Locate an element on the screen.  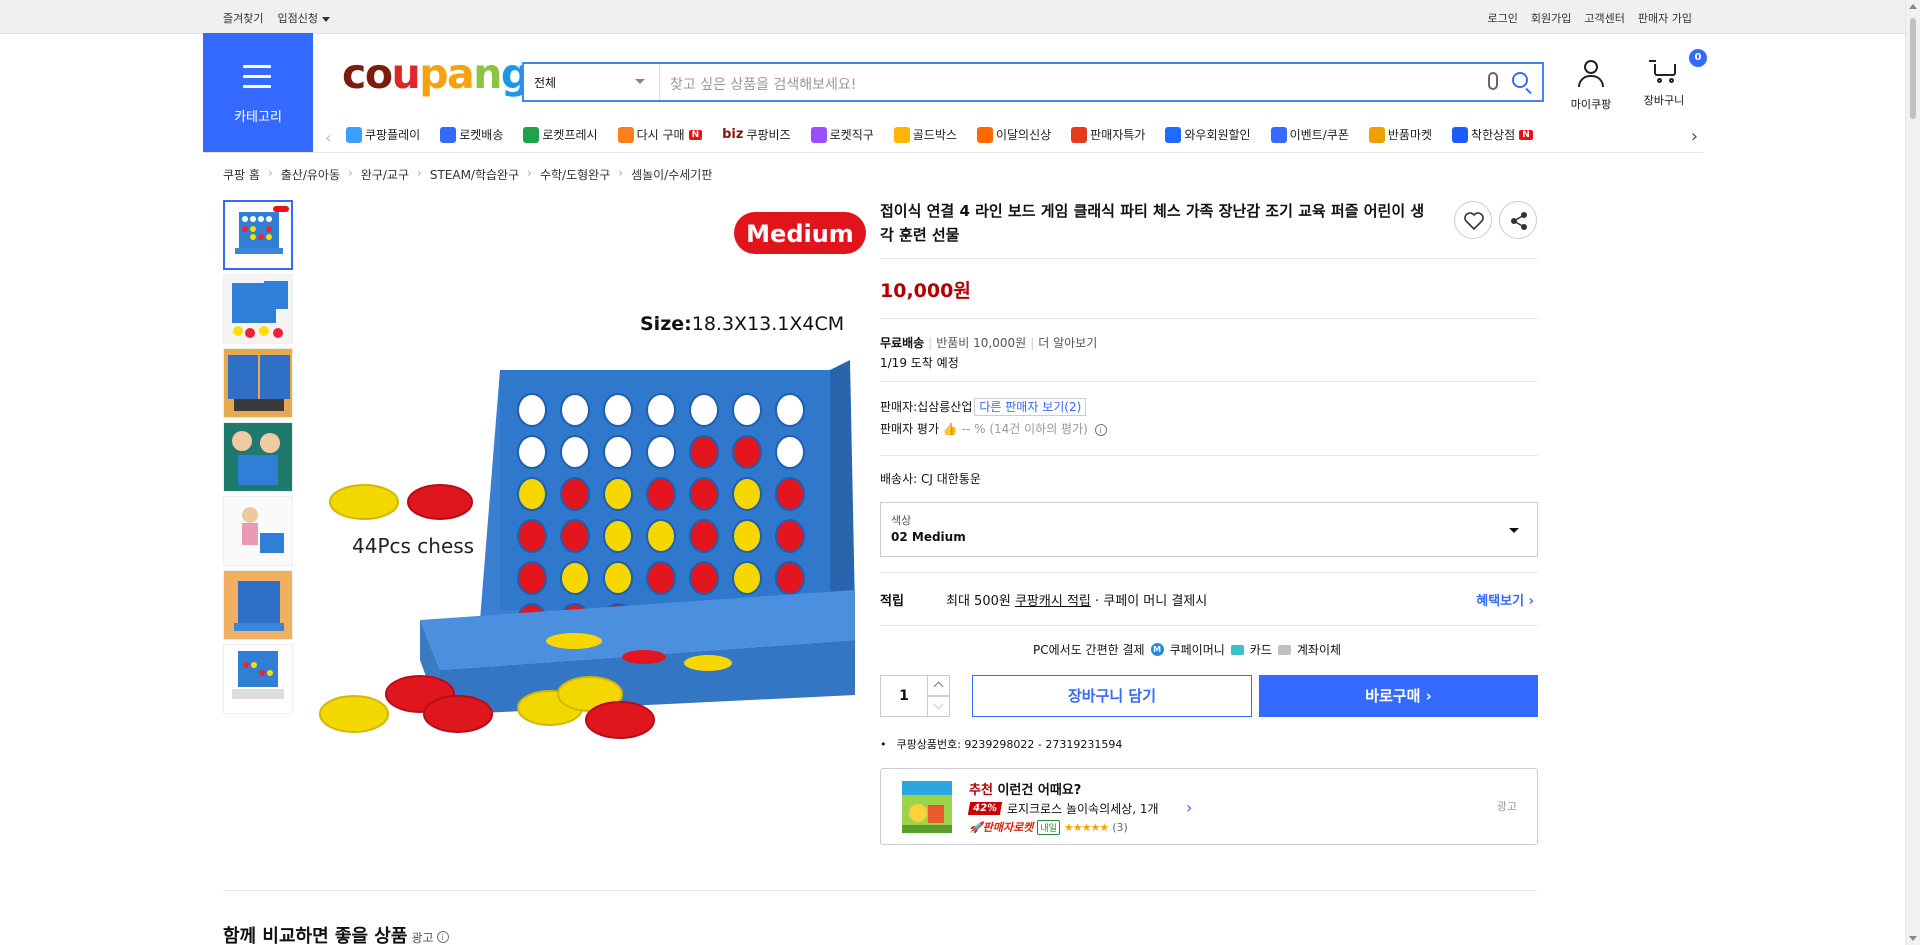
seller-name: 십삼릉산업 is located at coordinates (944, 407).